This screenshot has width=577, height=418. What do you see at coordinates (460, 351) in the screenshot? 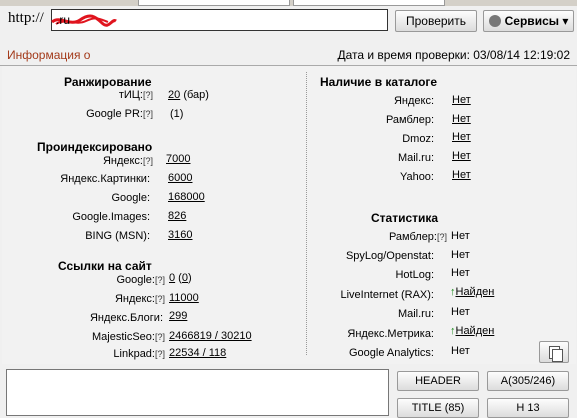
I see `stats-ga-value: Нет` at bounding box center [460, 351].